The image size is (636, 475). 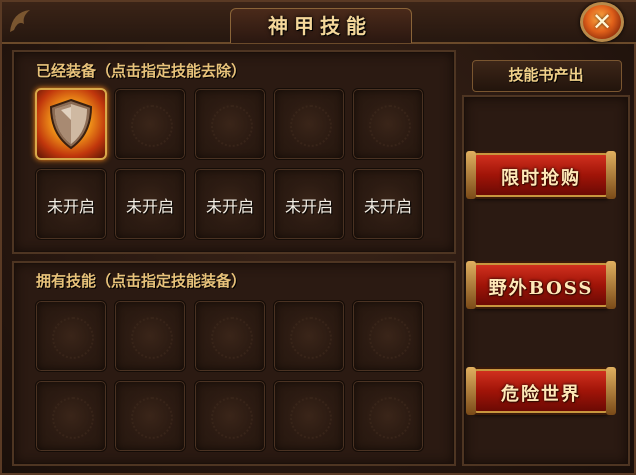 I want to click on field-boss-button: 野外BOSS, so click(x=541, y=285).